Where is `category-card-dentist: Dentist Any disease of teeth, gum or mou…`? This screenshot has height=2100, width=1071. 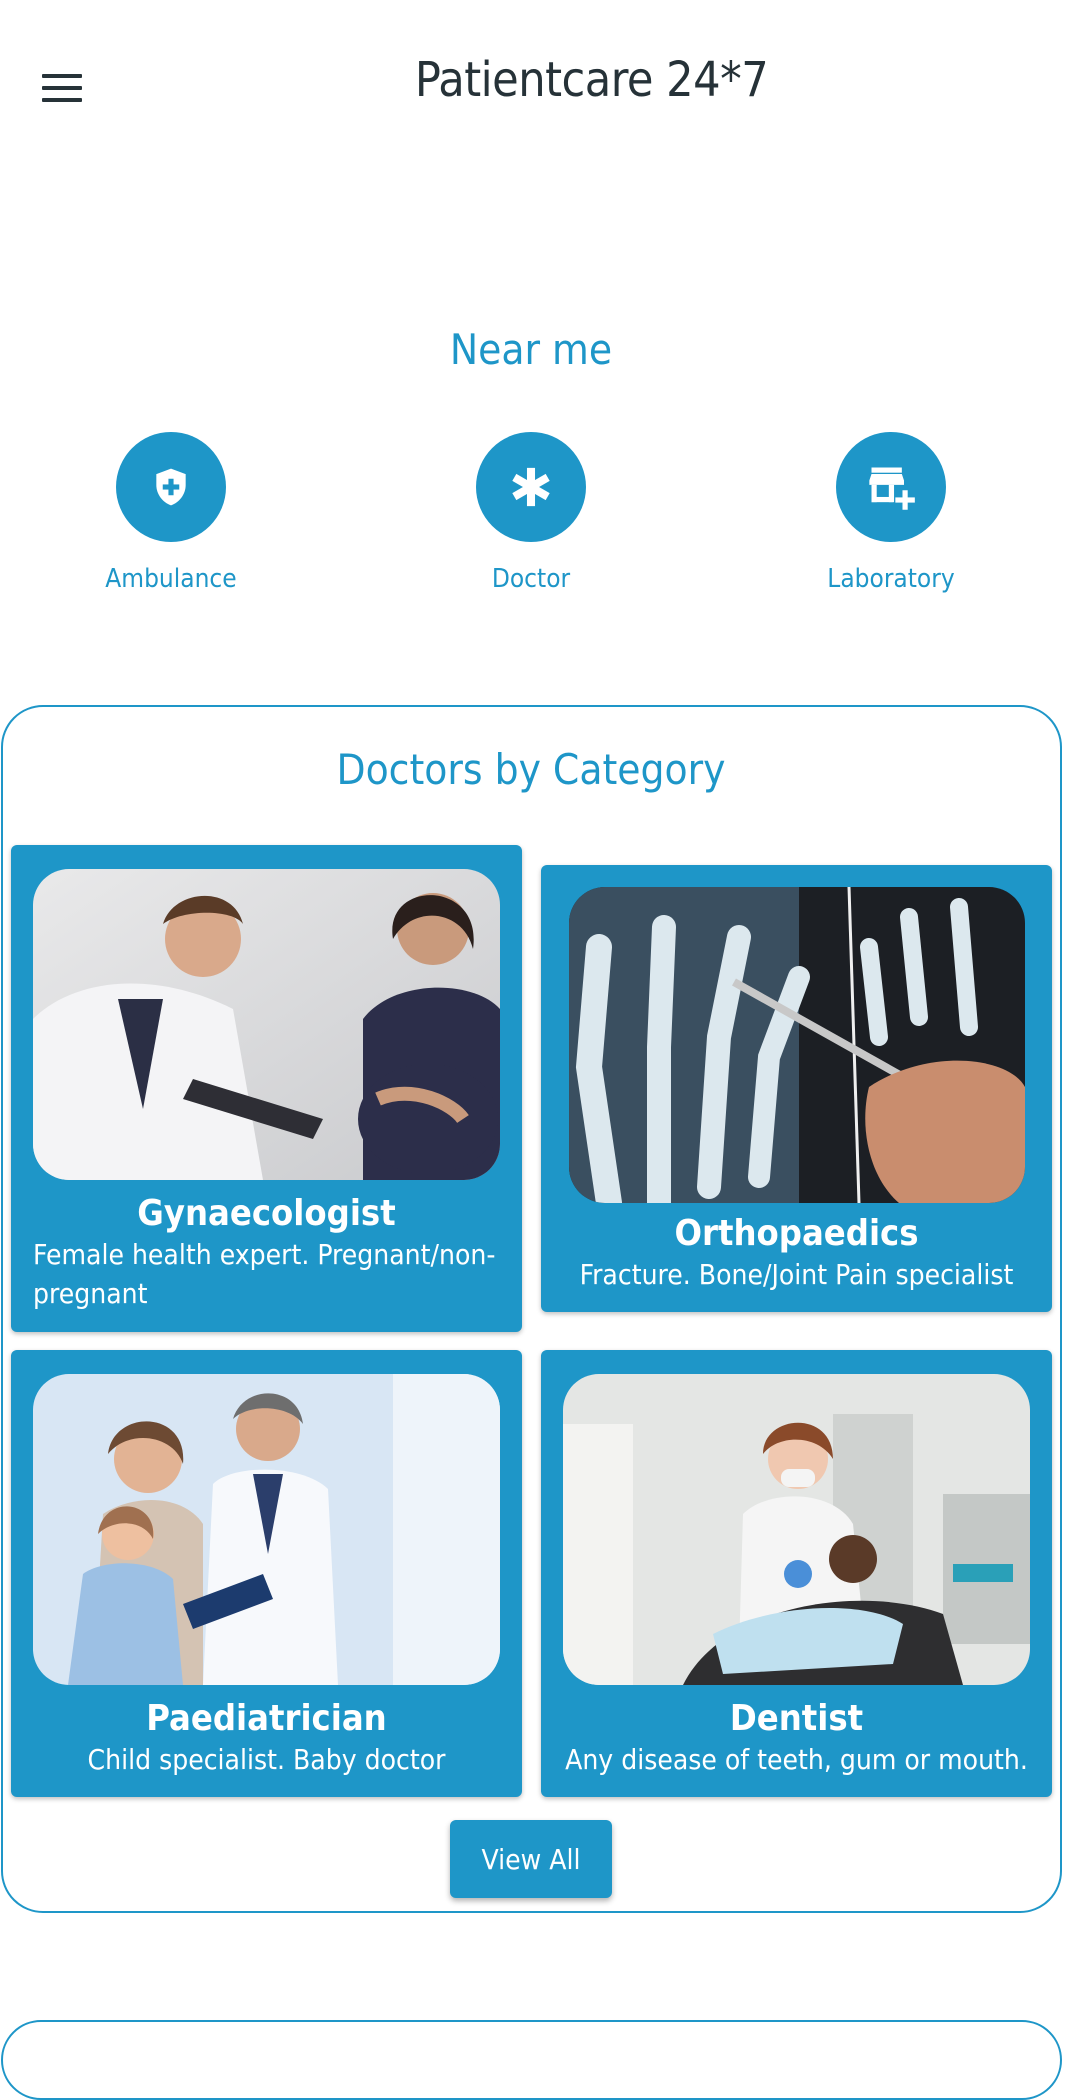
category-card-dentist: Dentist Any disease of teeth, gum or mou… is located at coordinates (796, 1573).